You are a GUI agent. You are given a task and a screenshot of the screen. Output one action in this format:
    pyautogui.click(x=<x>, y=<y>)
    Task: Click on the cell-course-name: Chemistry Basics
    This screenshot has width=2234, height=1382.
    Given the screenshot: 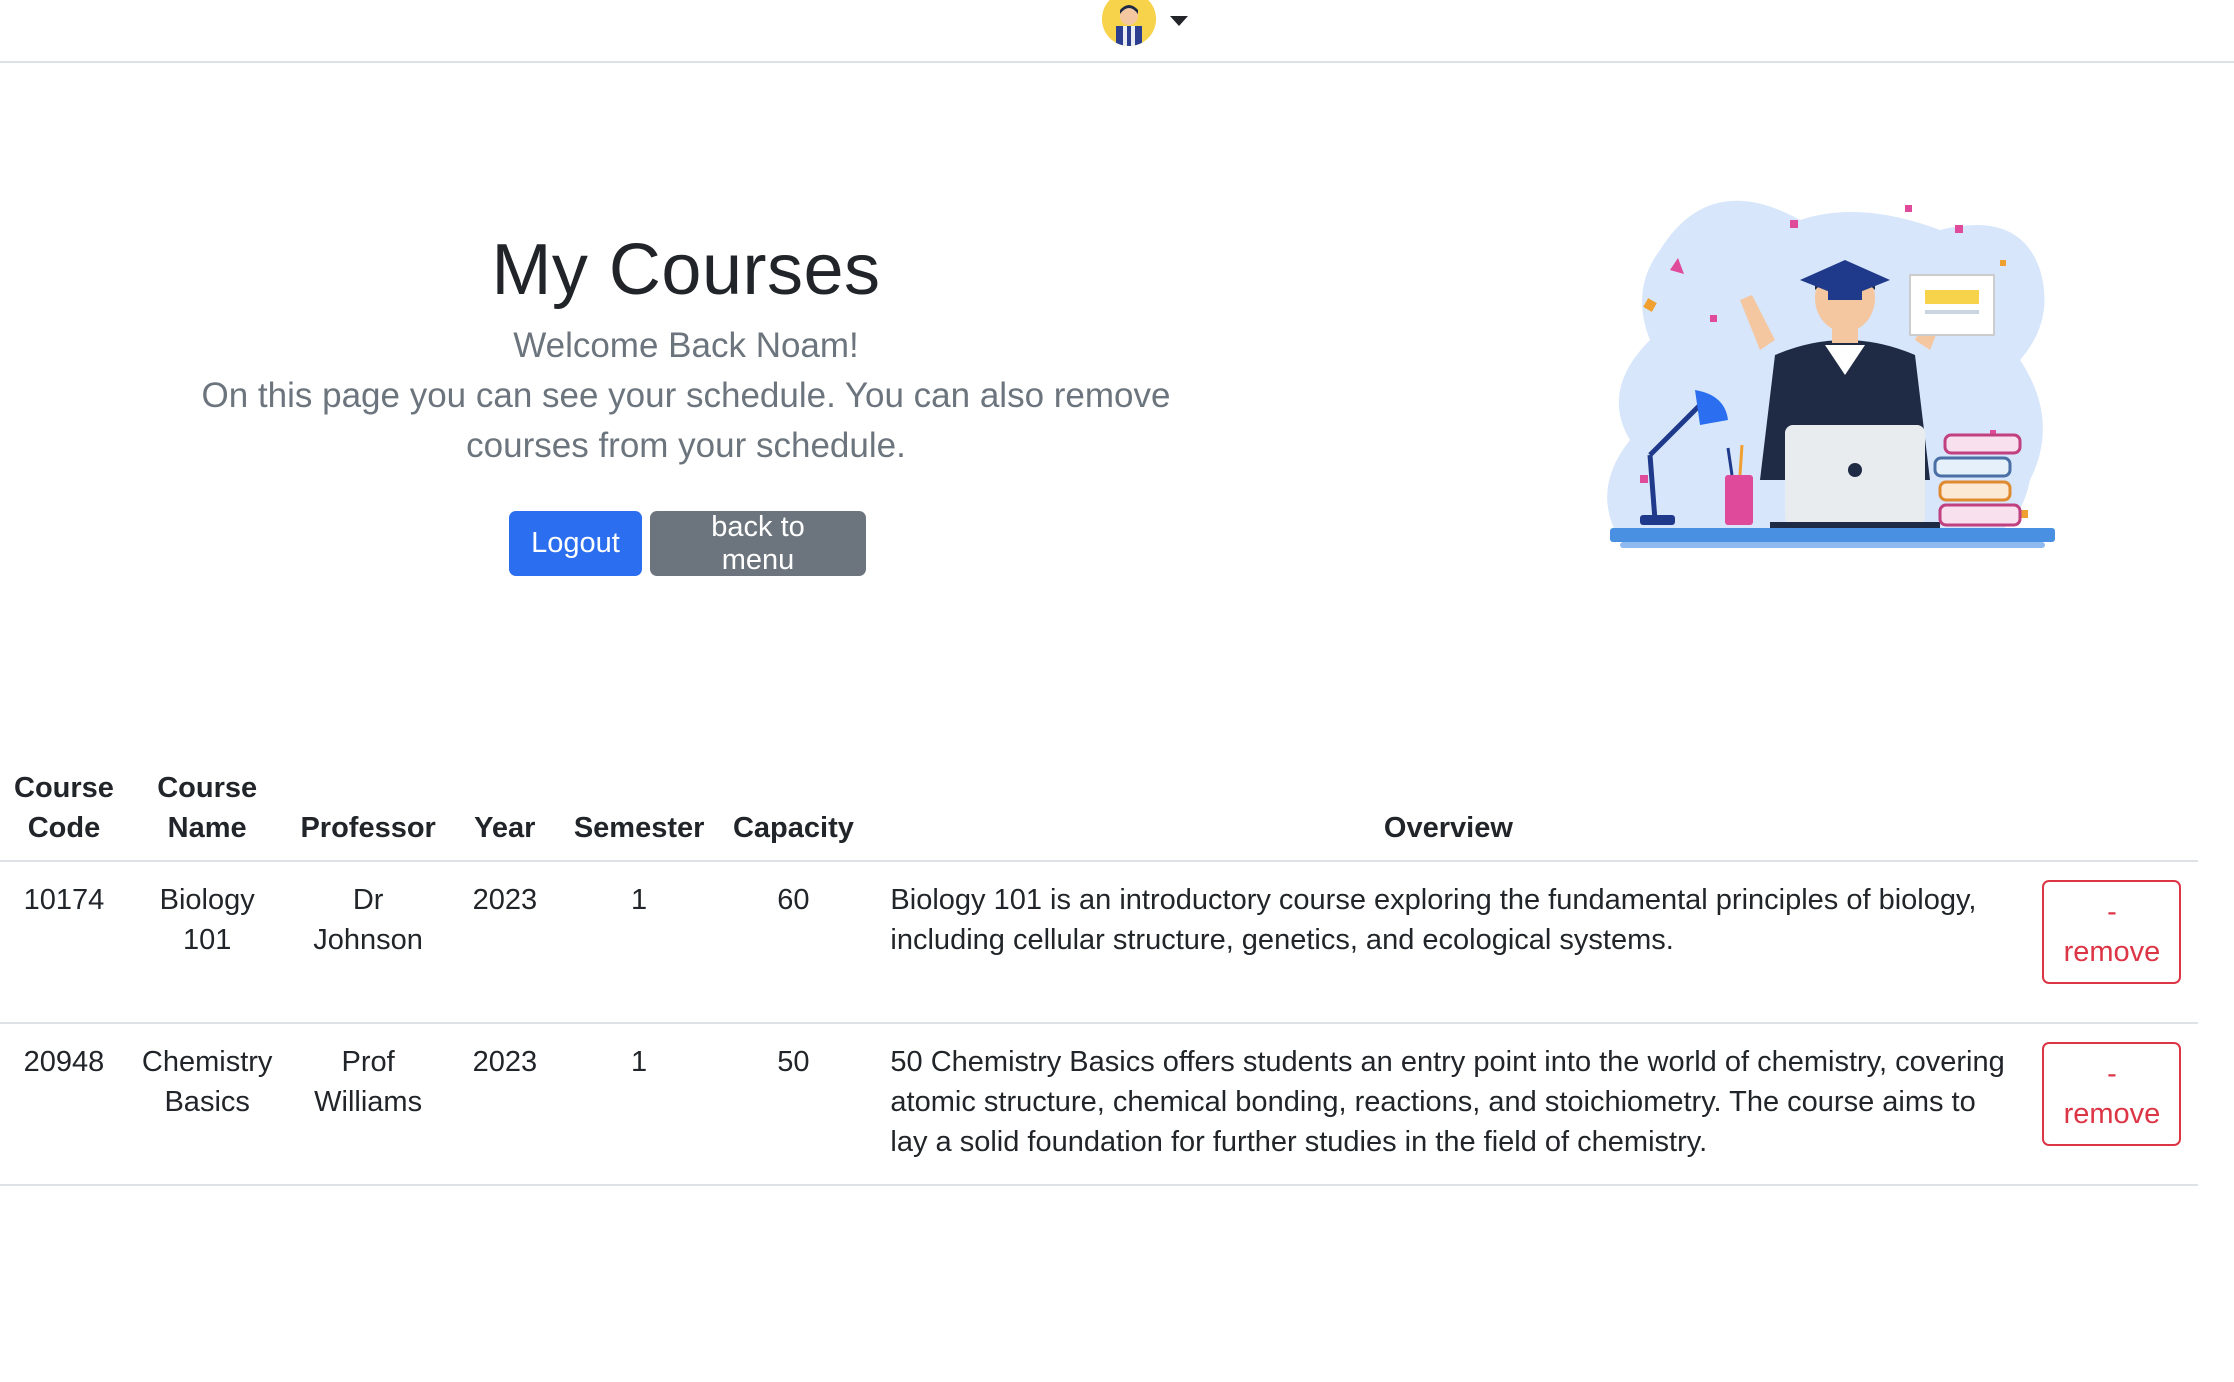 What is the action you would take?
    pyautogui.click(x=207, y=1104)
    